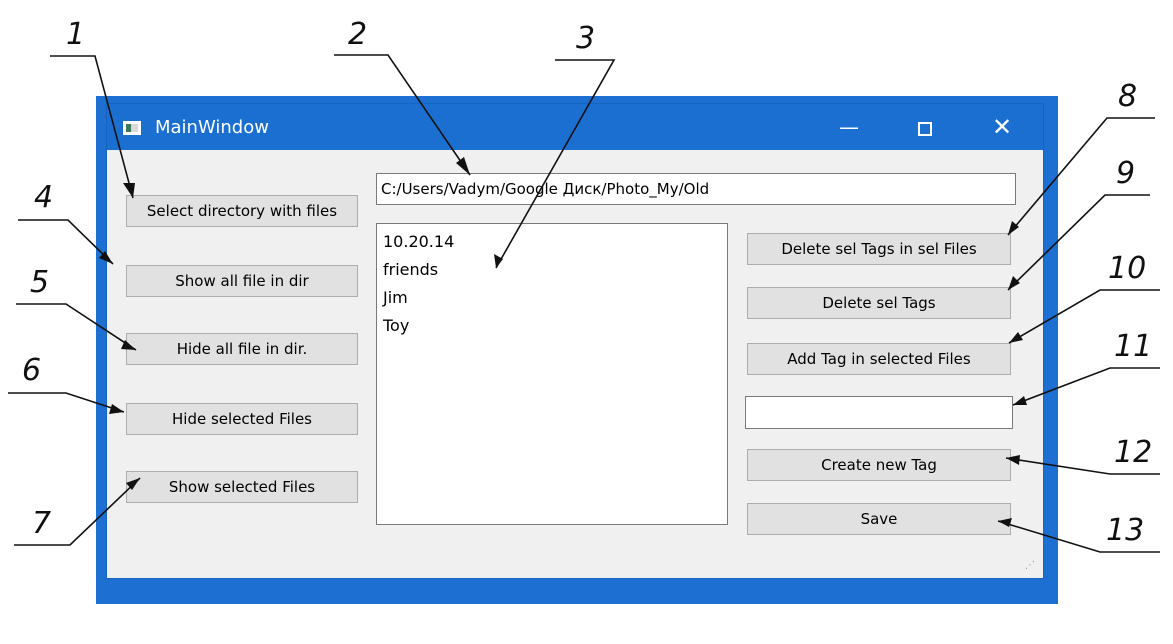 This screenshot has width=1173, height=644. I want to click on window-title: MainWindow, so click(212, 127).